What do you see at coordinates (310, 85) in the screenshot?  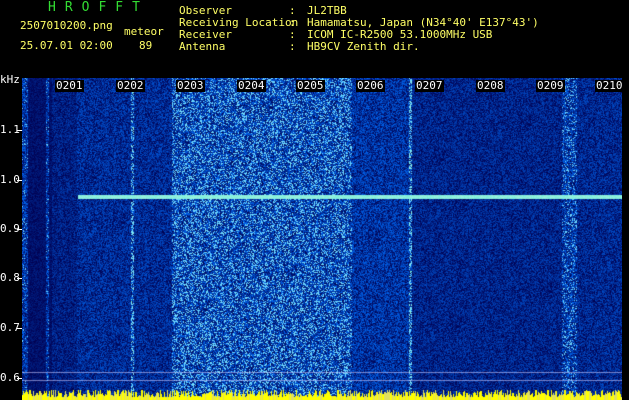 I see `time-tick-label: 0205` at bounding box center [310, 85].